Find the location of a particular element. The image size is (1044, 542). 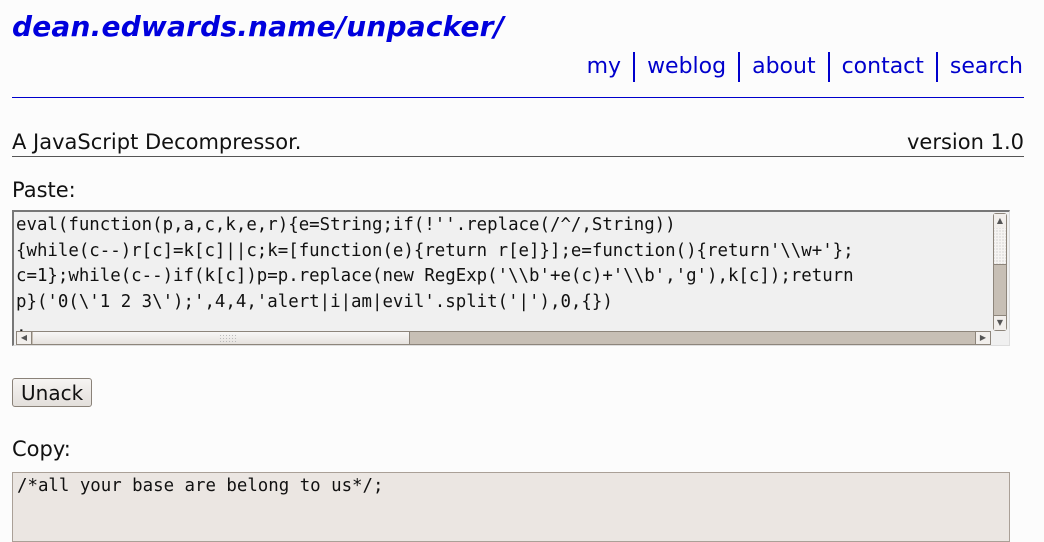

nav-link-weblog: weblog is located at coordinates (686, 67).